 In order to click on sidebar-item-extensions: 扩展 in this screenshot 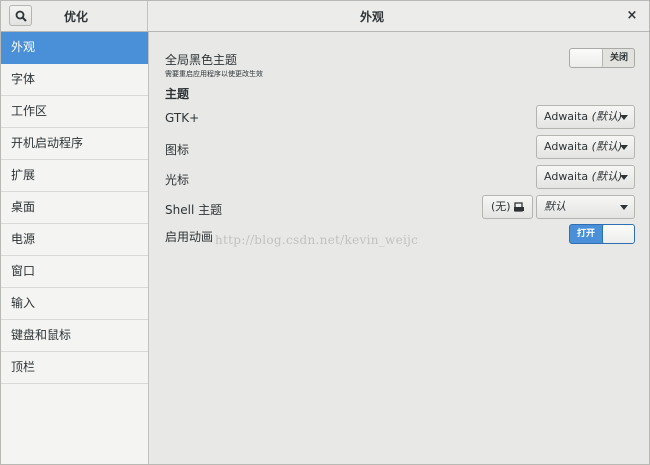, I will do `click(74, 176)`.